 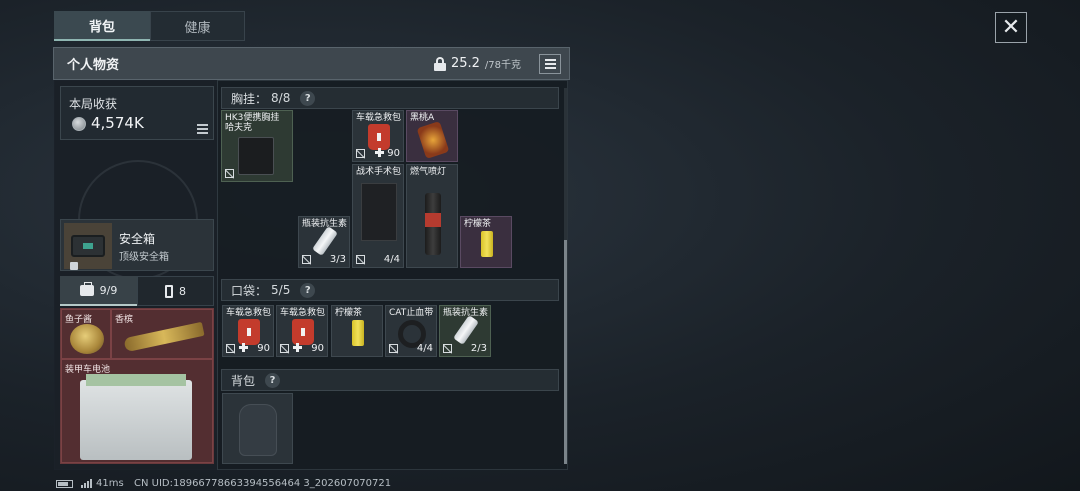 I want to click on inventory-header: 个人物资 25.2 /78千克, so click(x=311, y=63).